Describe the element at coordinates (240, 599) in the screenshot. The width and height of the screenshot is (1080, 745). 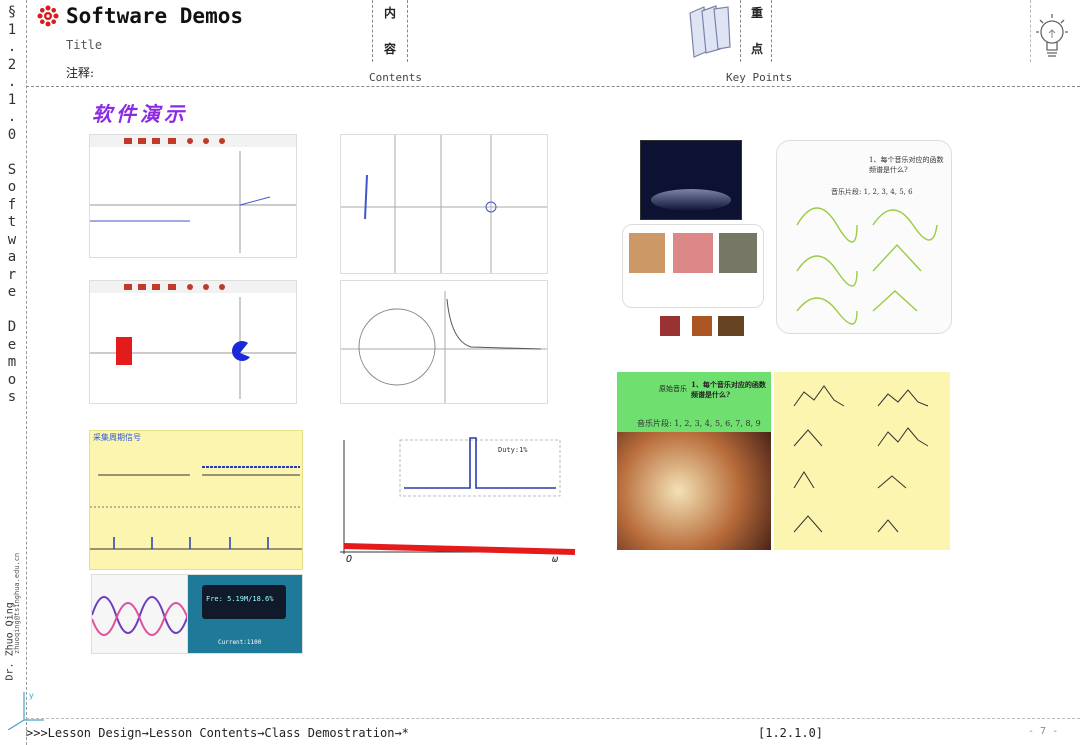
I see `freq-display-text: Fre: 5.19M/18.6%` at that location.